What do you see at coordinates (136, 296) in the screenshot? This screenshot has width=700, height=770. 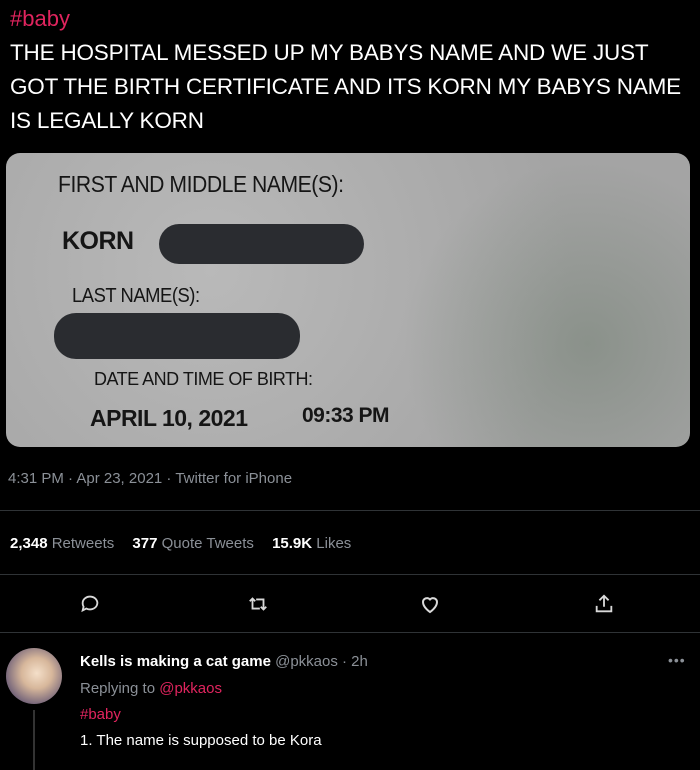 I see `last-name-label: LAST NAME(S):` at bounding box center [136, 296].